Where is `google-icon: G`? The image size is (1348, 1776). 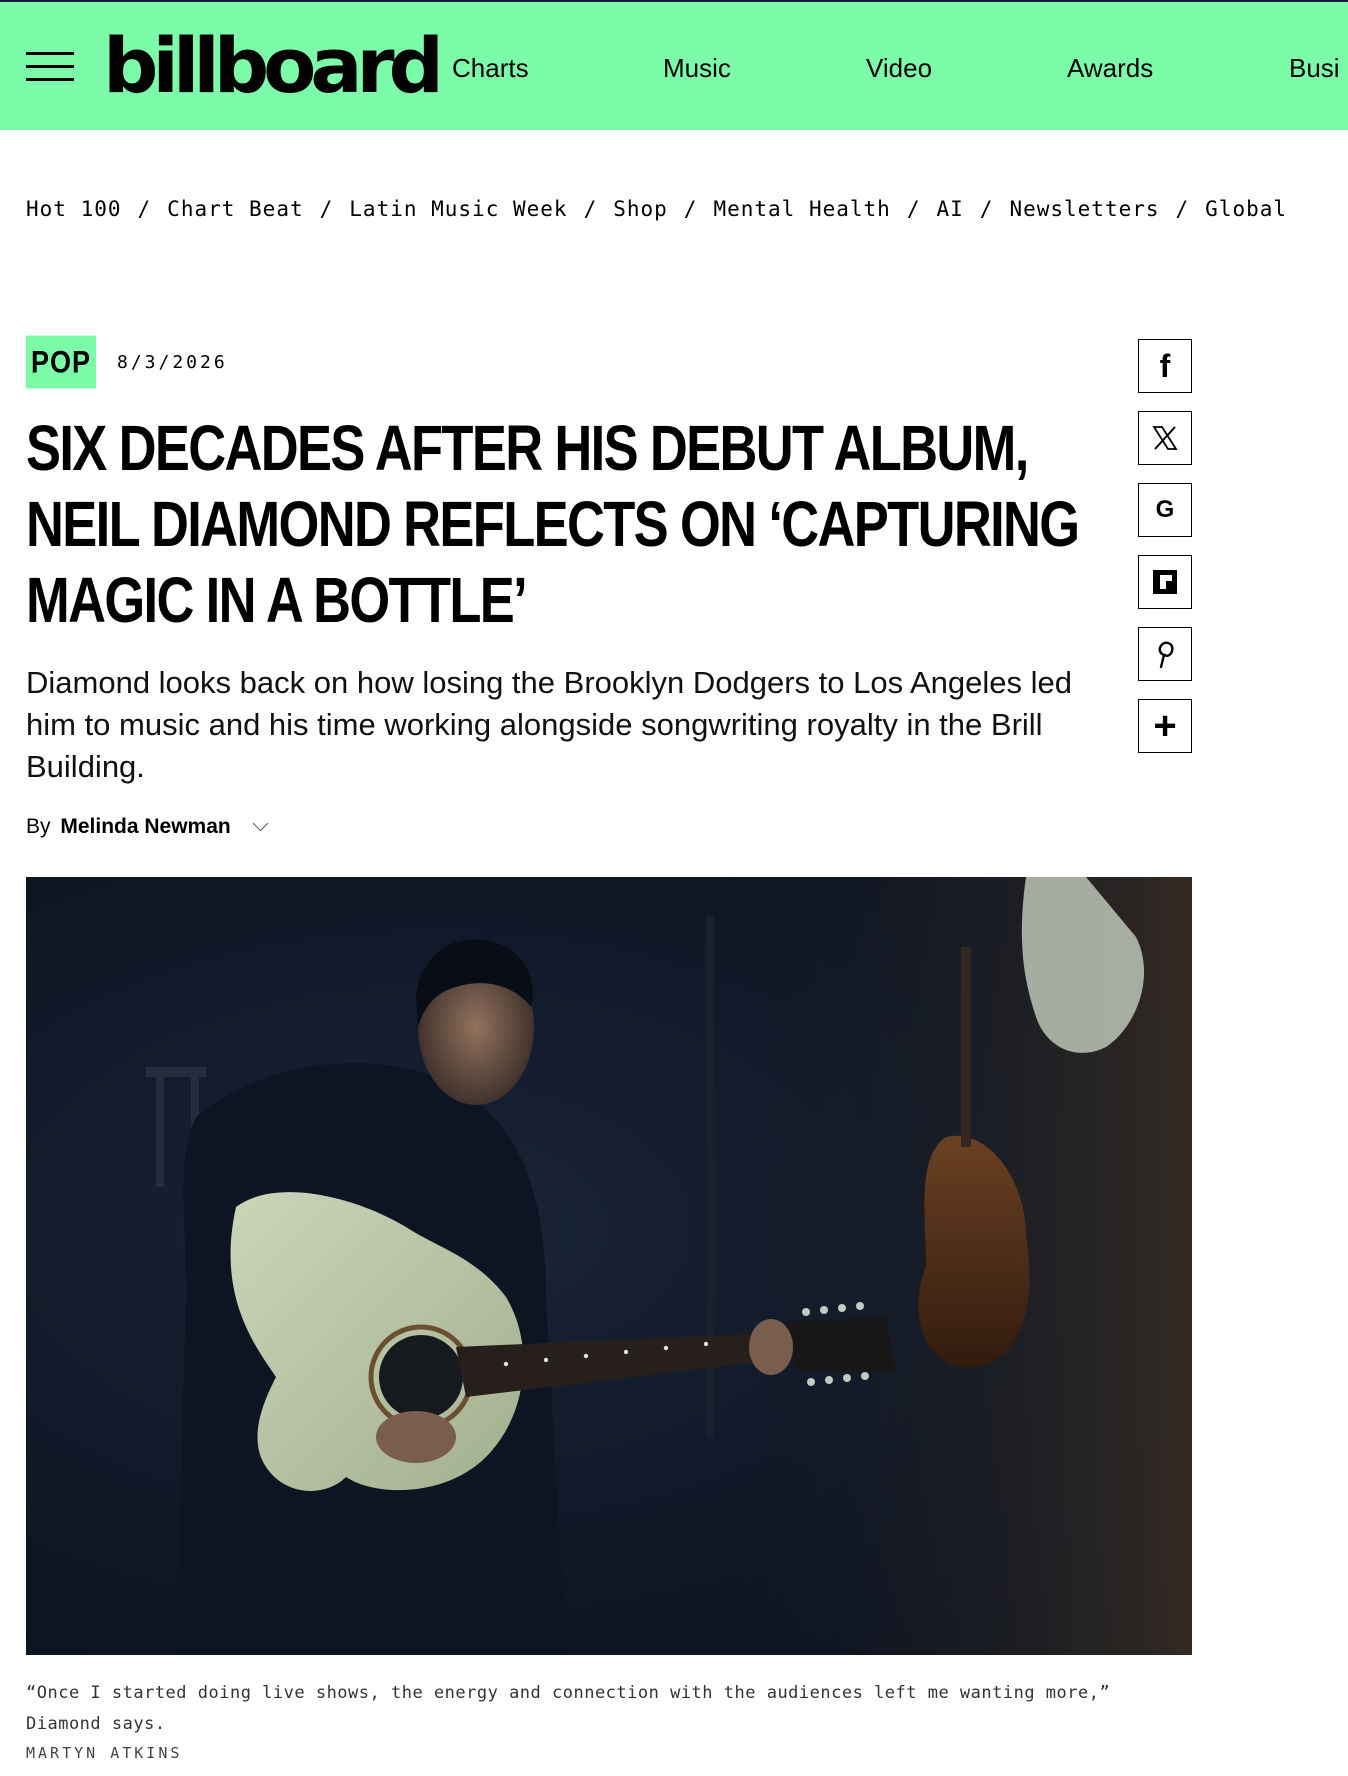
google-icon: G is located at coordinates (1165, 509).